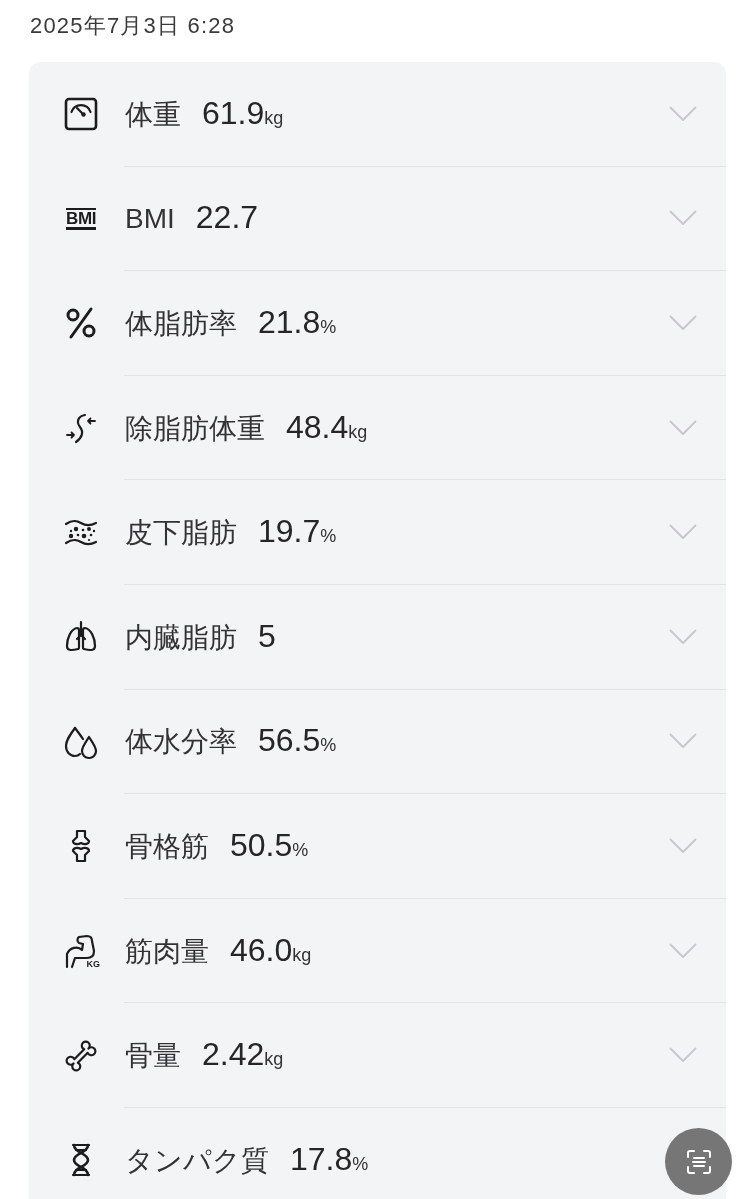 The image size is (756, 1199). What do you see at coordinates (181, 742) in the screenshot?
I see `metric-label: 体水分率` at bounding box center [181, 742].